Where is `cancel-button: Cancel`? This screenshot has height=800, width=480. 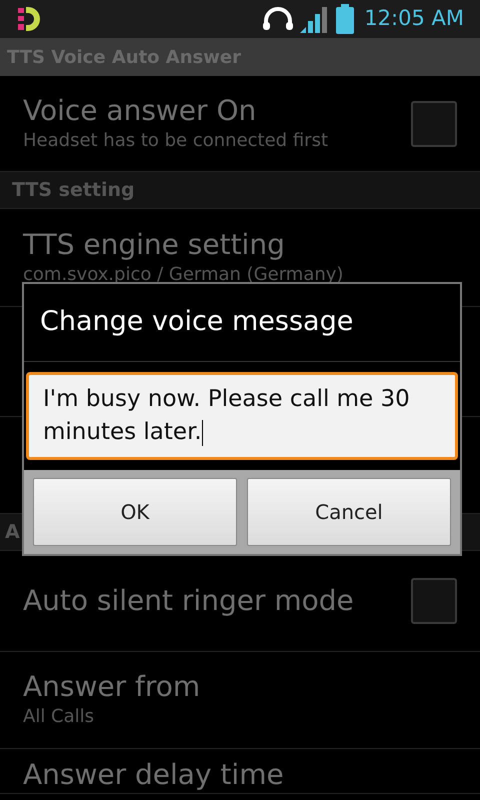 cancel-button: Cancel is located at coordinates (349, 512).